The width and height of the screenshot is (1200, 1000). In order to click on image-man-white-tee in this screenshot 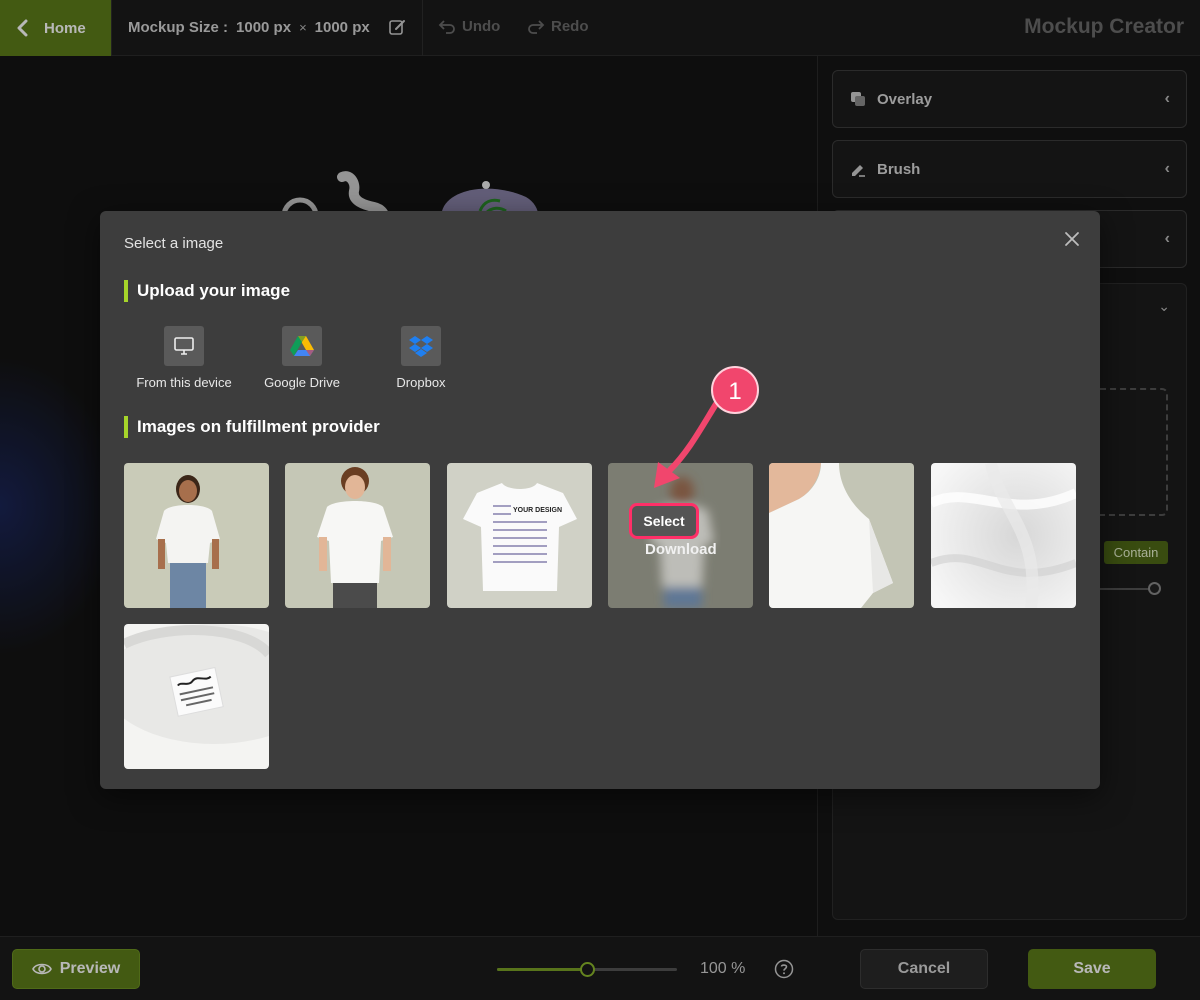, I will do `click(357, 535)`.